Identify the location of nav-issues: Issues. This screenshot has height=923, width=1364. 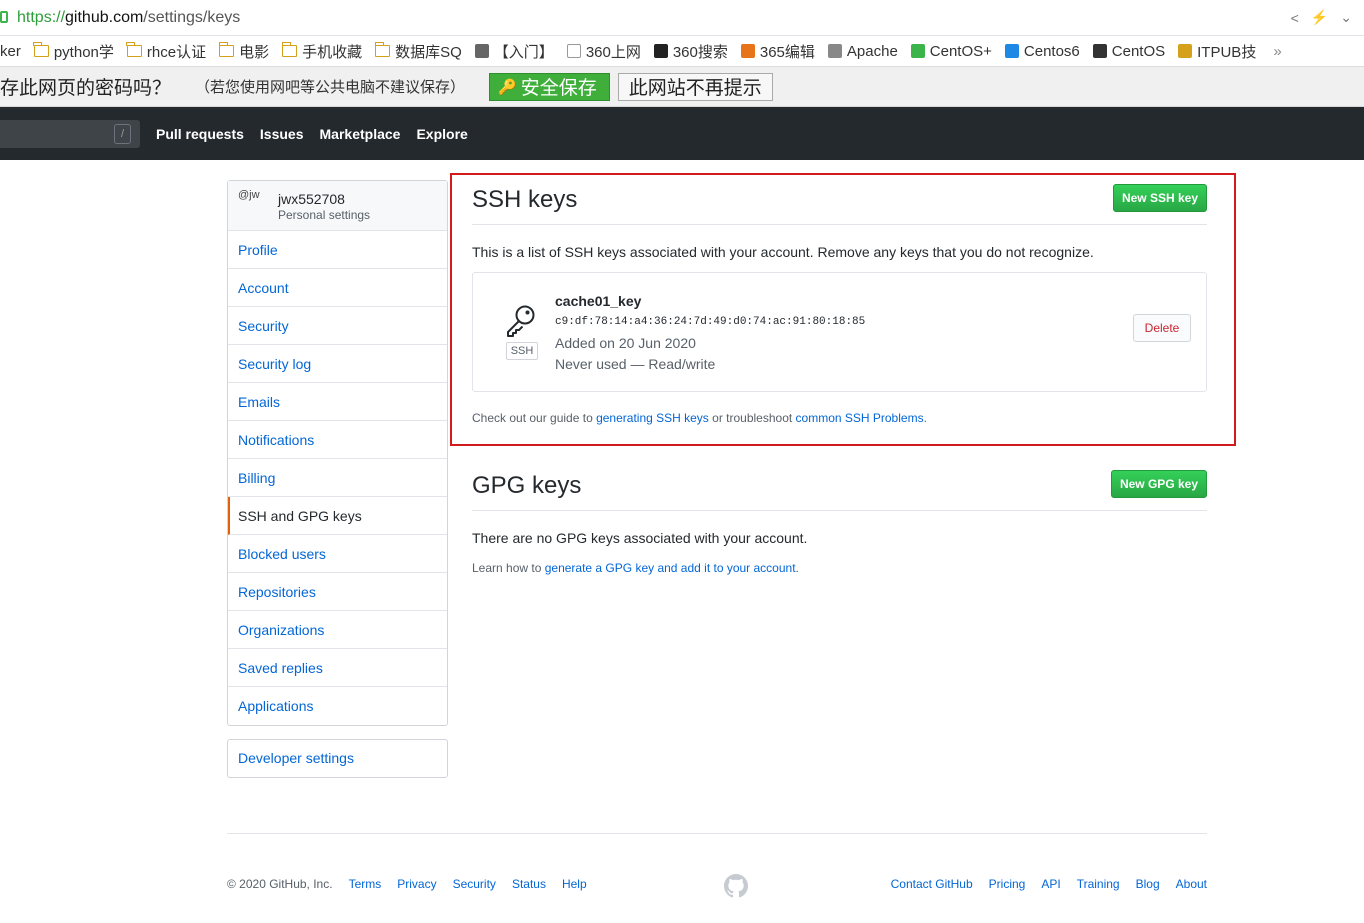
(282, 134).